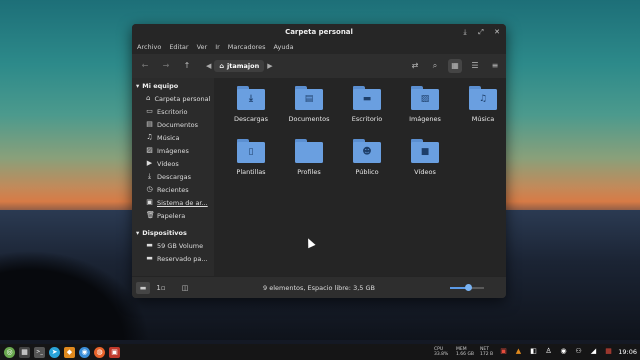  What do you see at coordinates (166, 66) in the screenshot?
I see `forward-icon: →` at bounding box center [166, 66].